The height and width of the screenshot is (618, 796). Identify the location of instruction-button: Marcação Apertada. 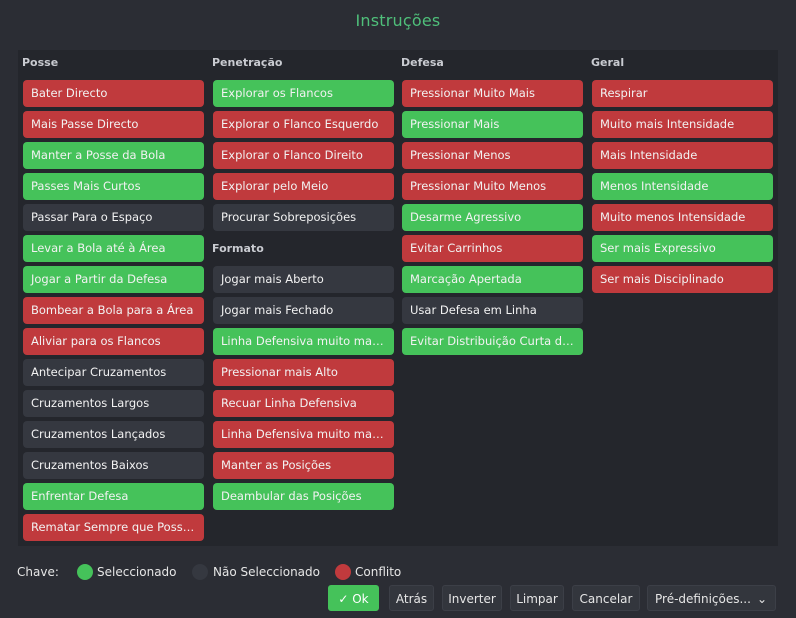
(492, 279).